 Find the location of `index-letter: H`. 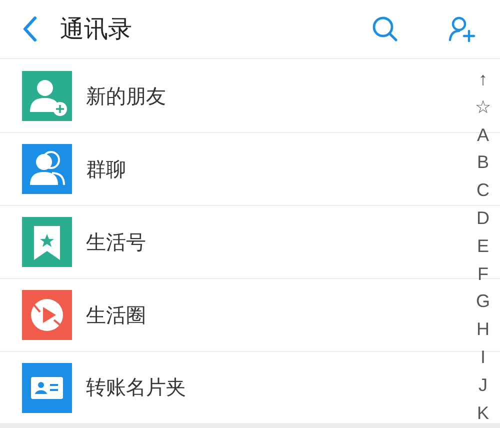

index-letter: H is located at coordinates (483, 330).